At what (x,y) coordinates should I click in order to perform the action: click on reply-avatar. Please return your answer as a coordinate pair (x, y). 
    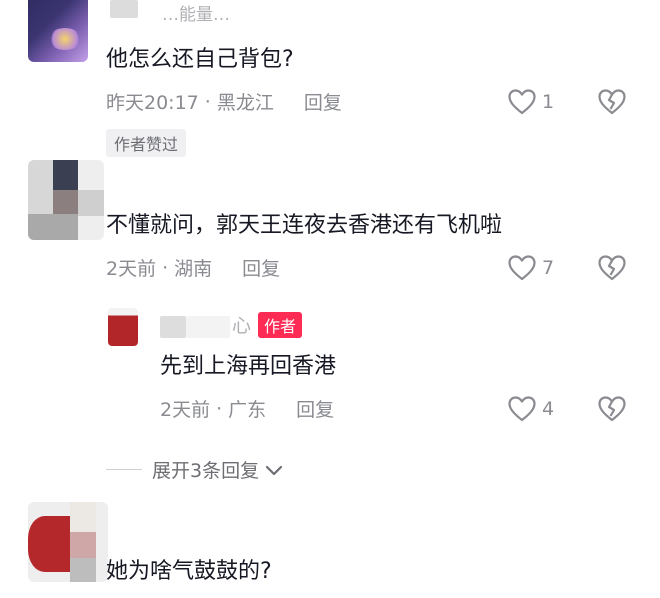
    Looking at the image, I should click on (123, 327).